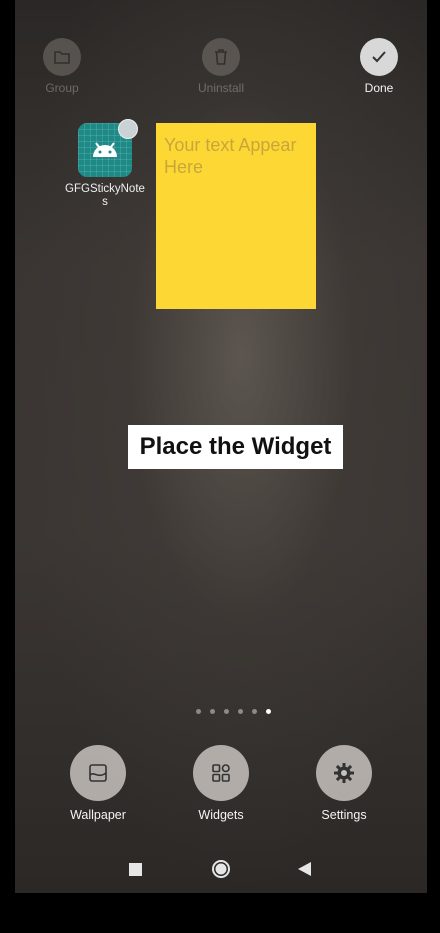 The image size is (440, 933). I want to click on square-icon, so click(135, 869).